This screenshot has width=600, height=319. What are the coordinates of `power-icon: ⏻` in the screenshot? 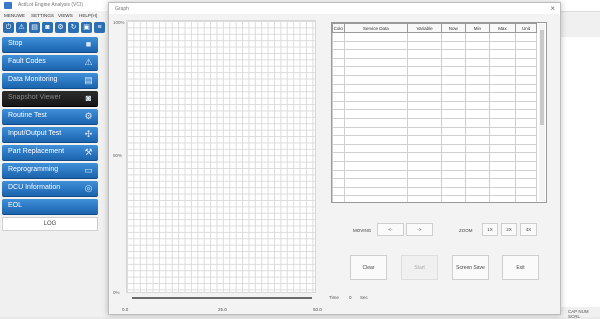 It's located at (8, 27).